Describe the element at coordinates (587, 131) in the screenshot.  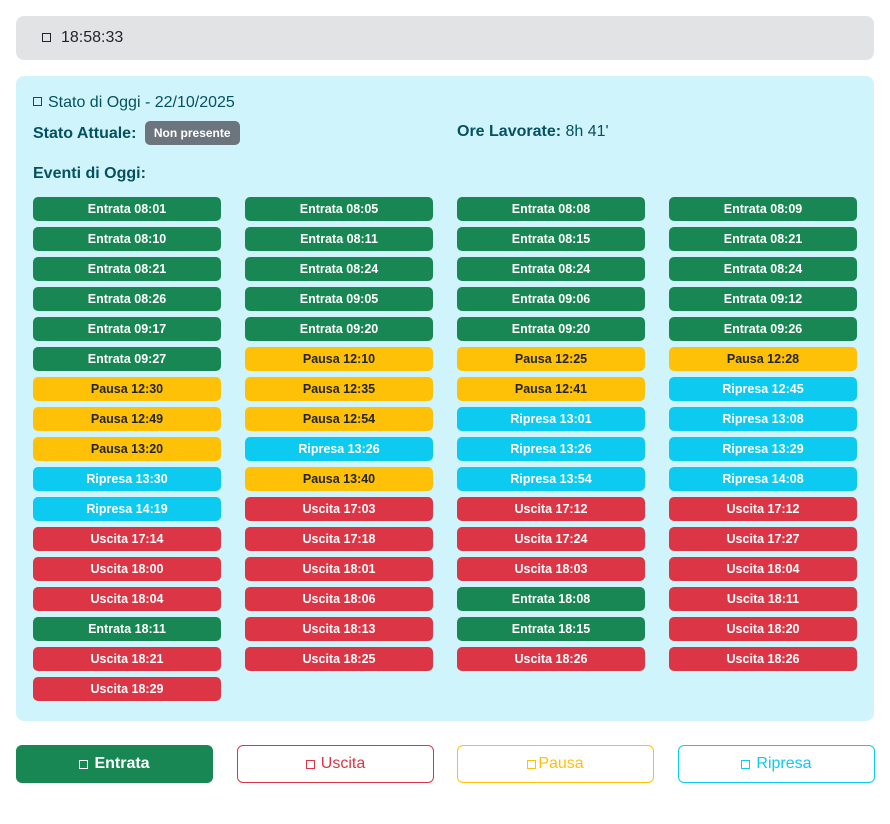
I see `hours-worked-value: 8h 41'` at that location.